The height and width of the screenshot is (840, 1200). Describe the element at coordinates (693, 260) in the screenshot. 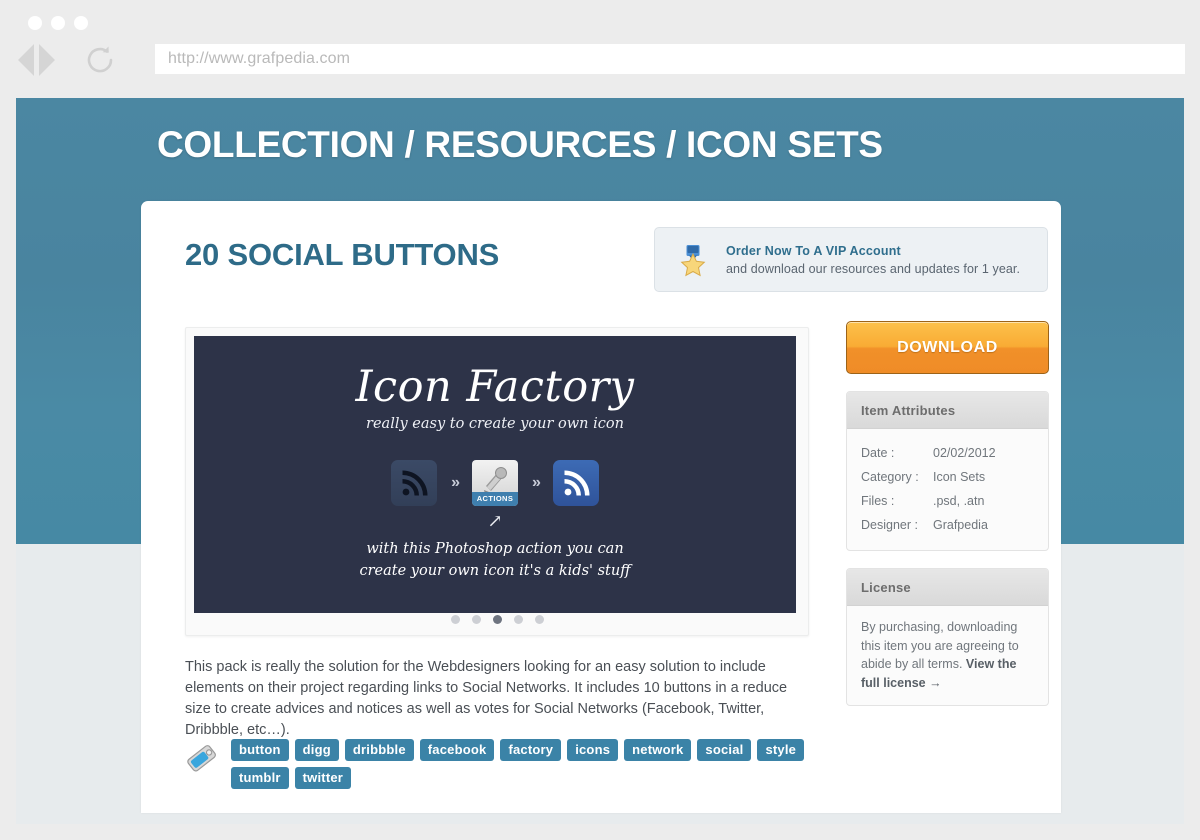

I see `vip-star-medal-icon` at that location.